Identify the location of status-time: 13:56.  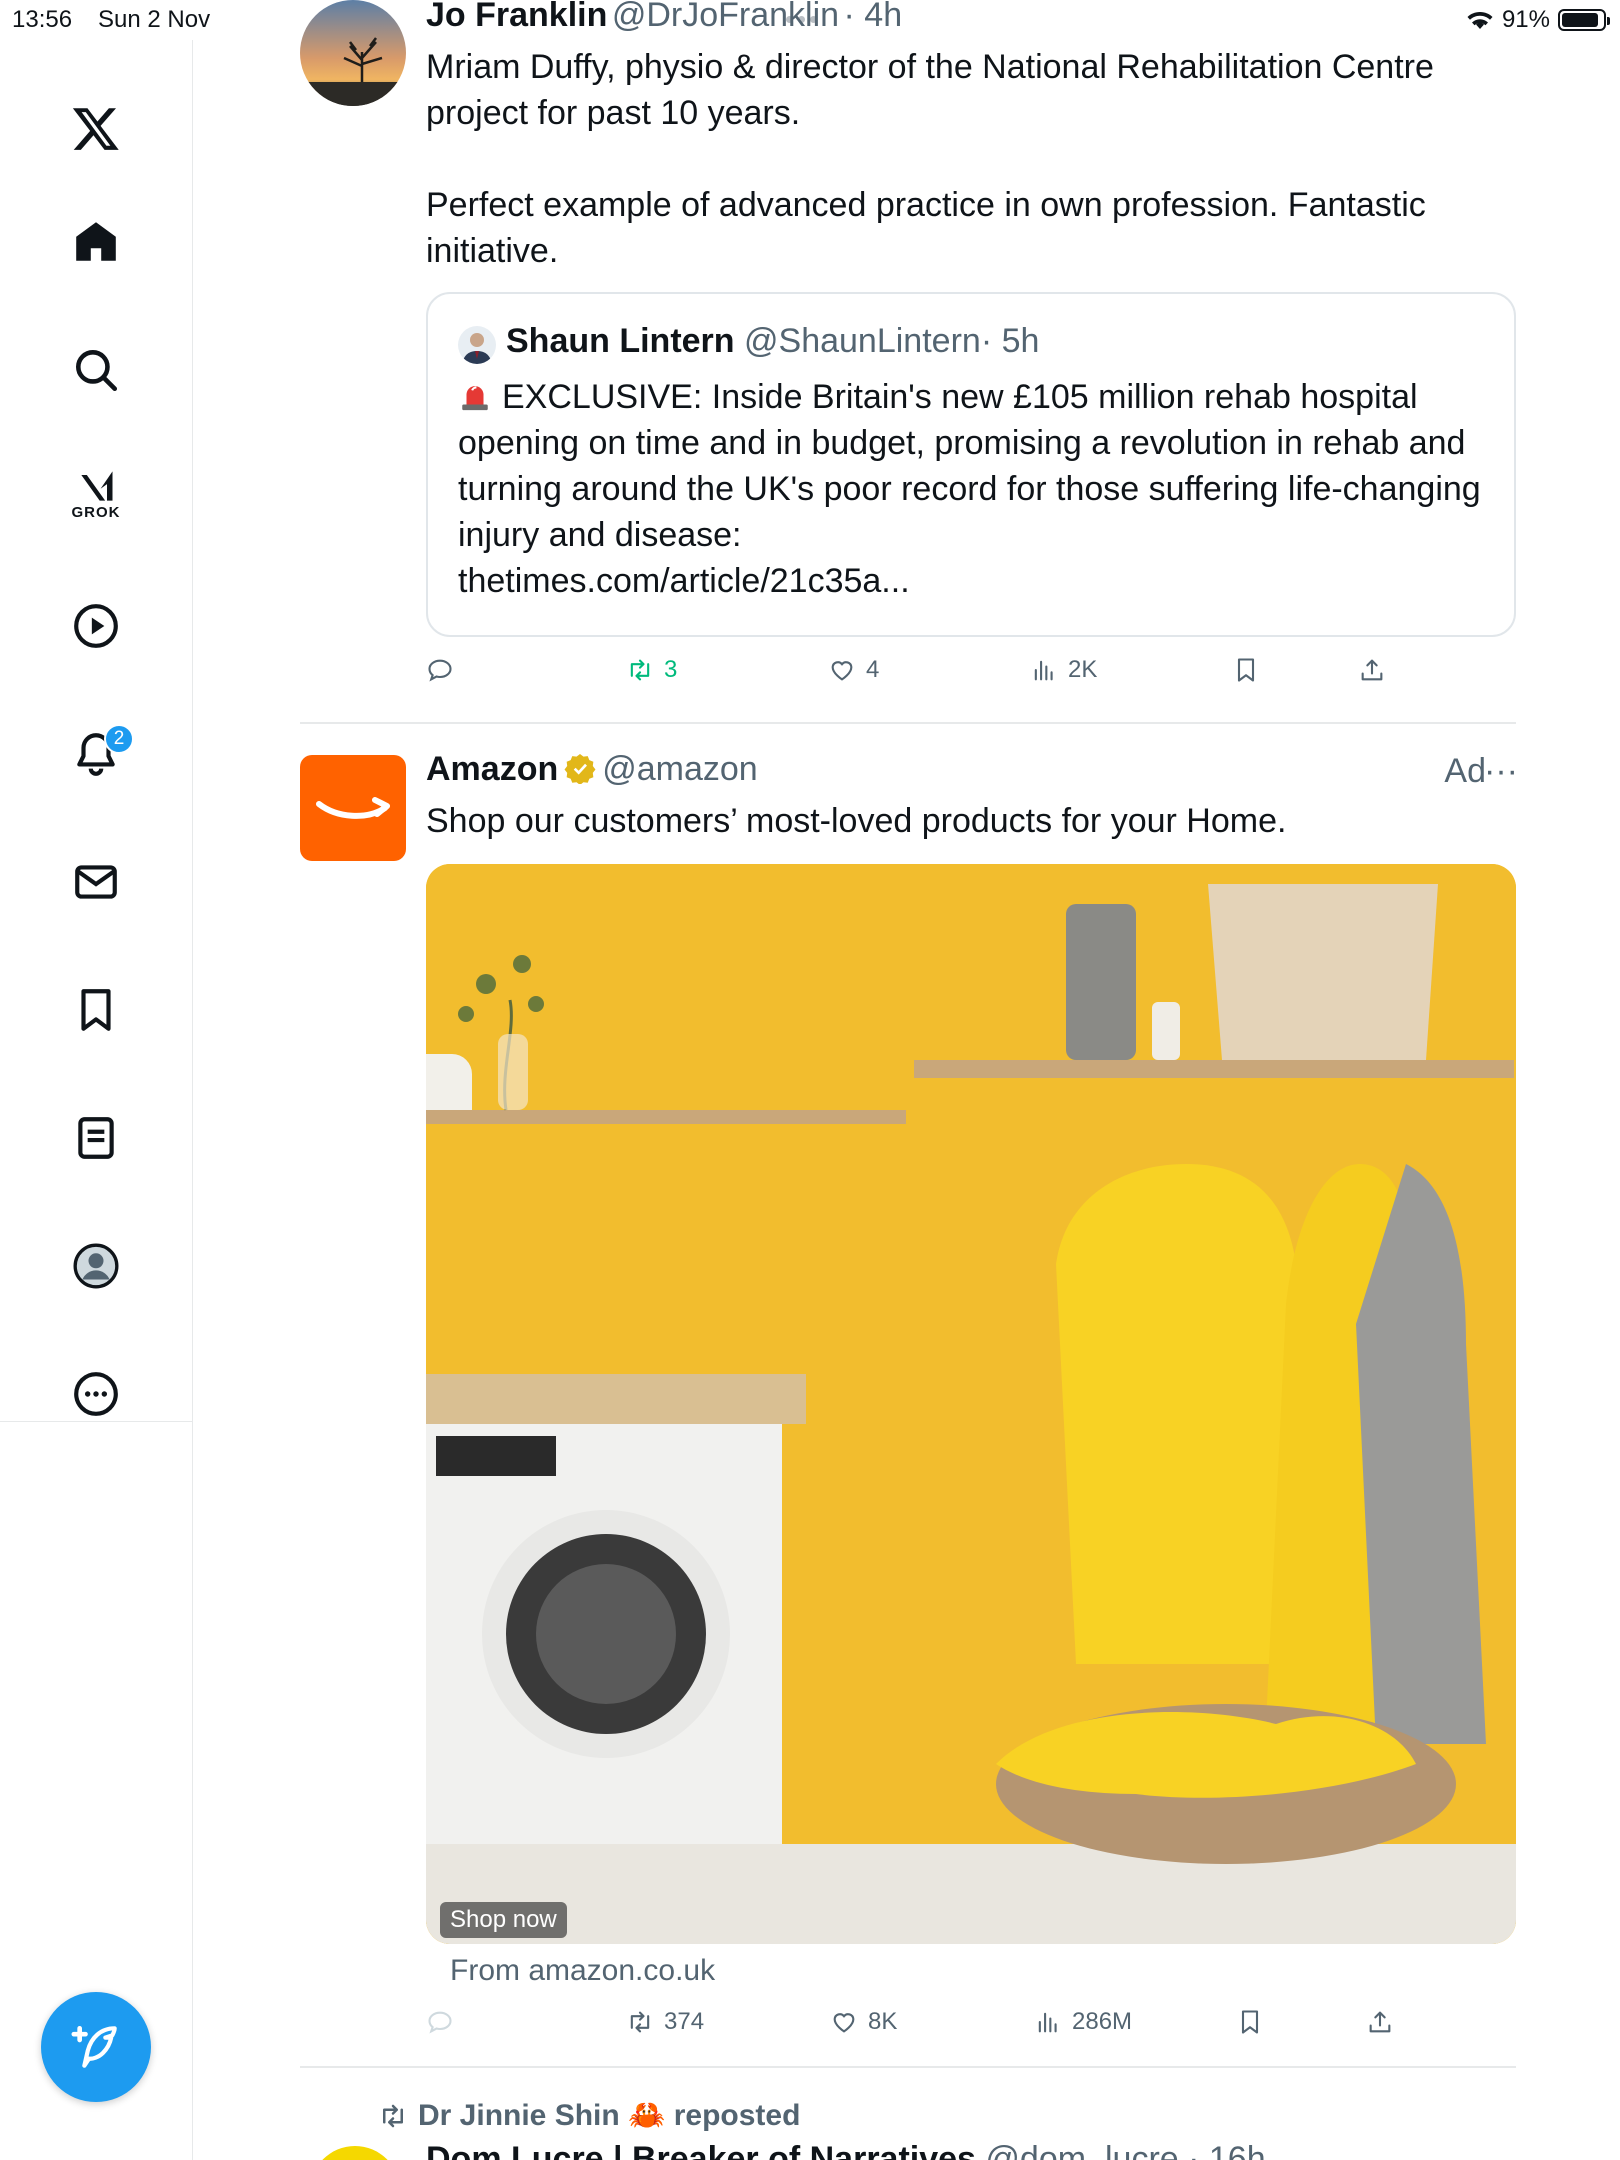
(42, 19).